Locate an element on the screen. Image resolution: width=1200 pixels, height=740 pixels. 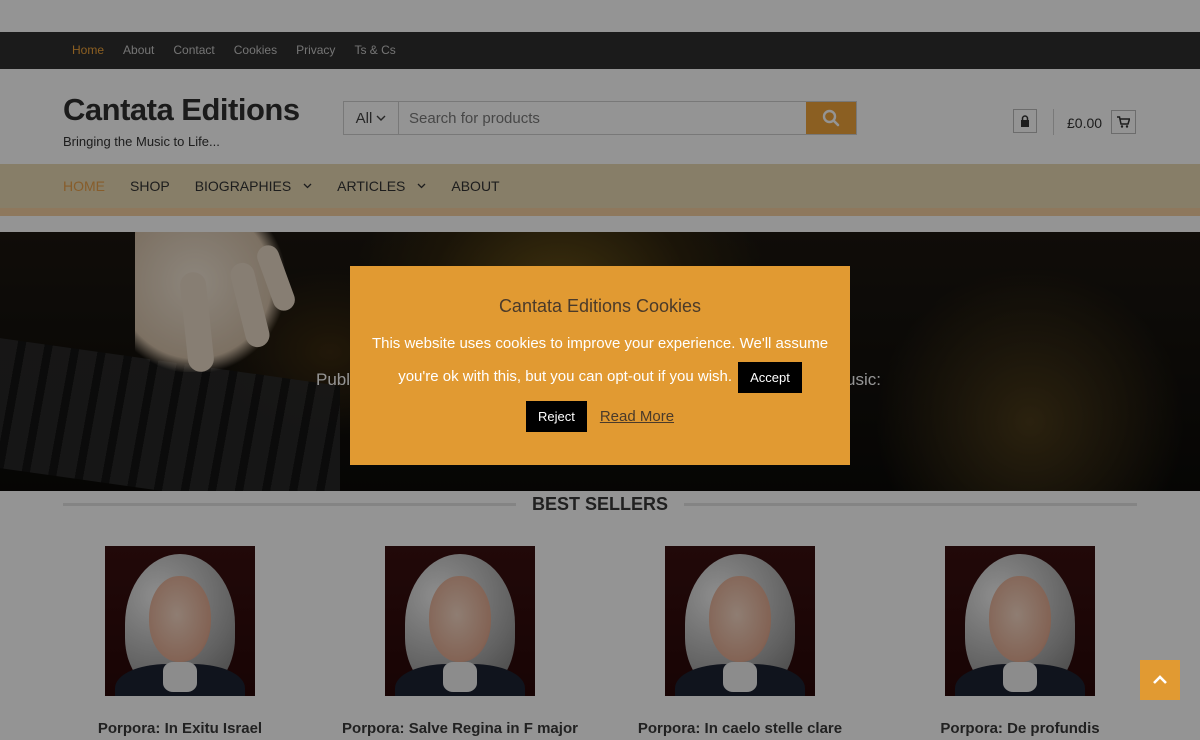
accept-button: Accept is located at coordinates (770, 377).